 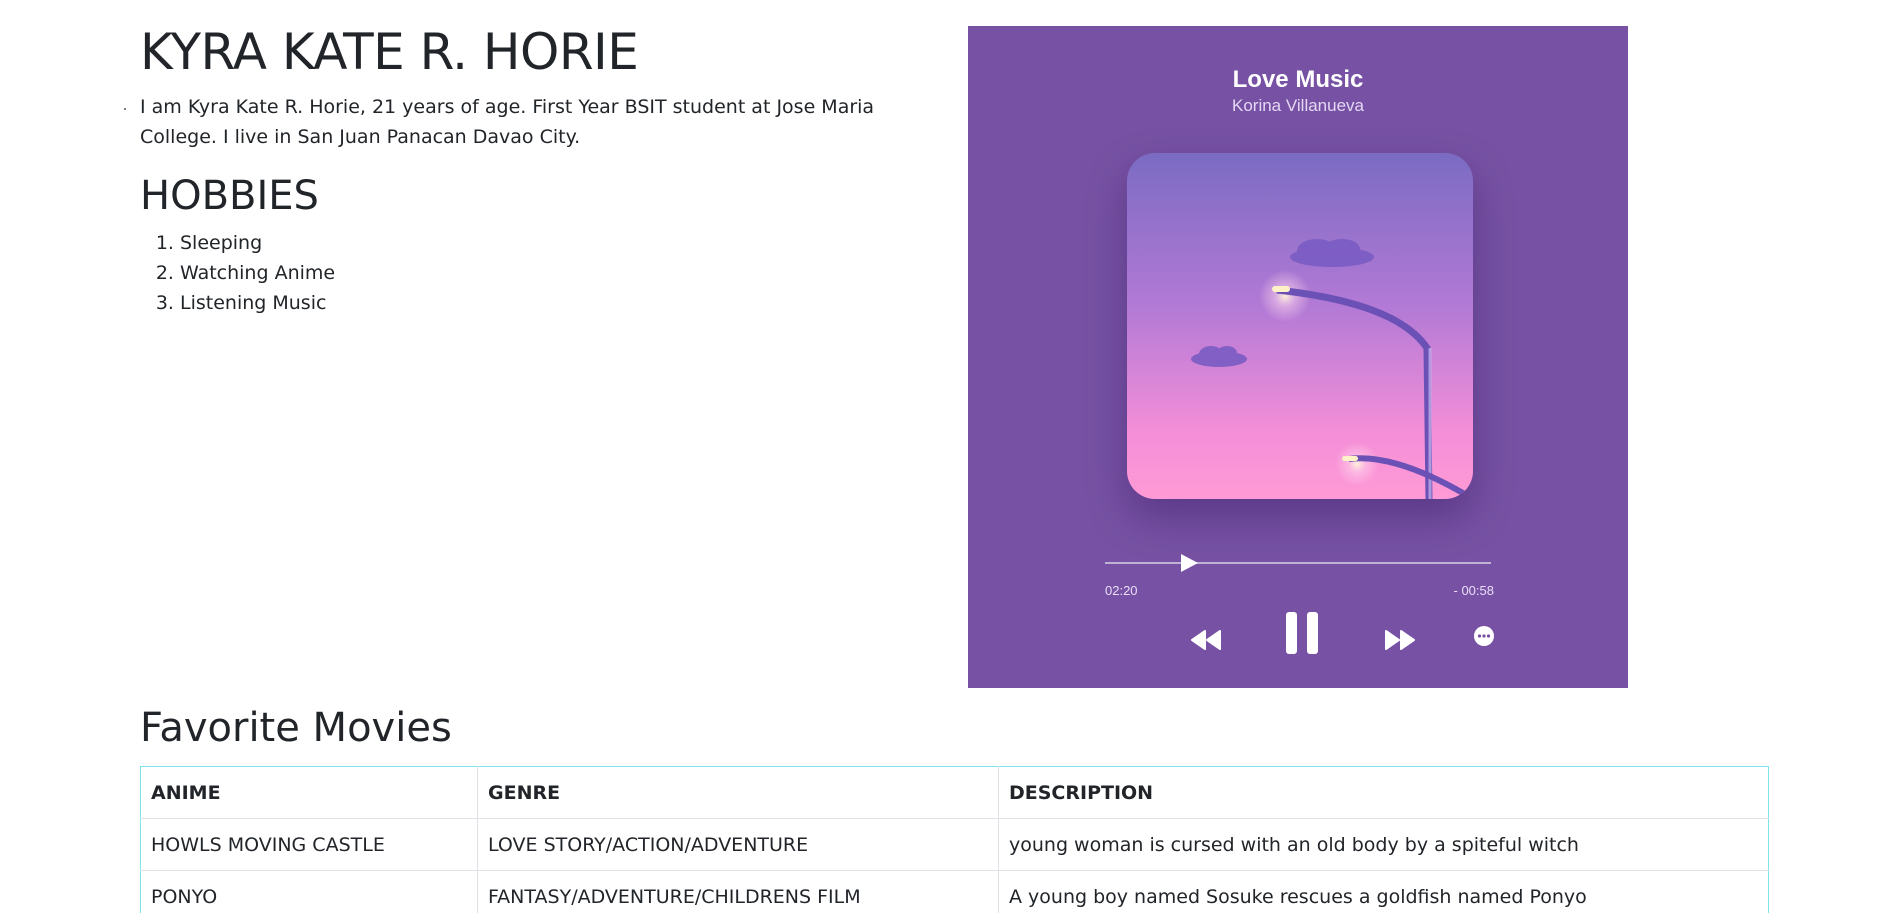 I want to click on play-head-icon, so click(x=1189, y=563).